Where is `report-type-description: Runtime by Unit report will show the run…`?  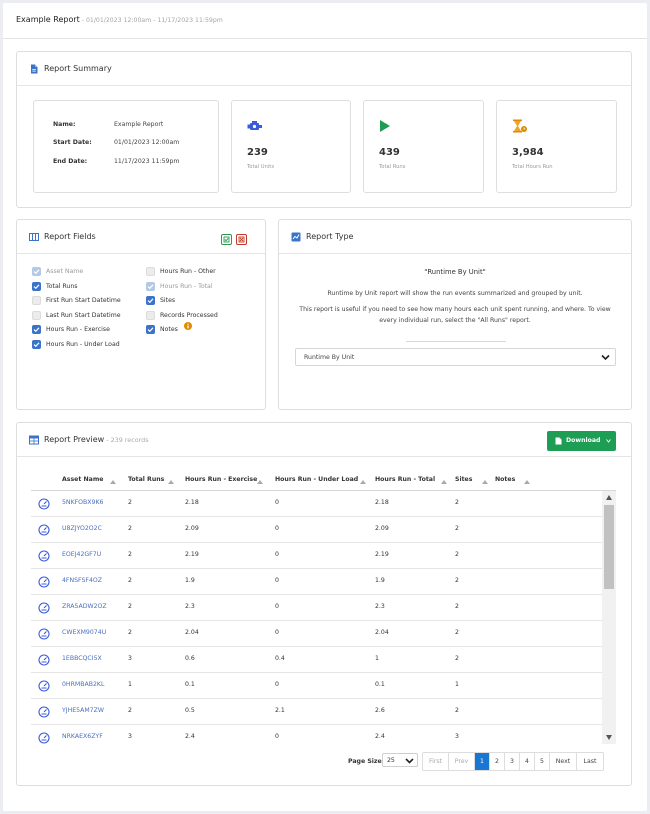
report-type-description: Runtime by Unit report will show the run… is located at coordinates (455, 293).